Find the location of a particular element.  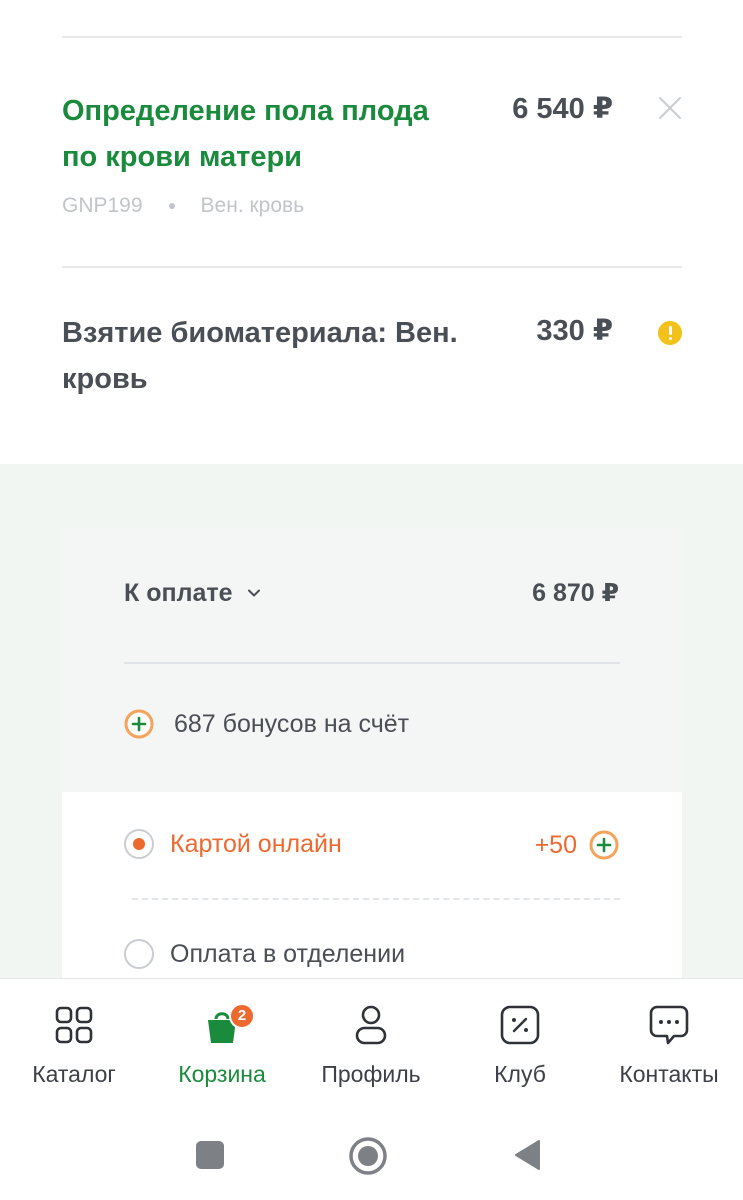

bonus-text: 687 бонусов на счёт is located at coordinates (292, 724).